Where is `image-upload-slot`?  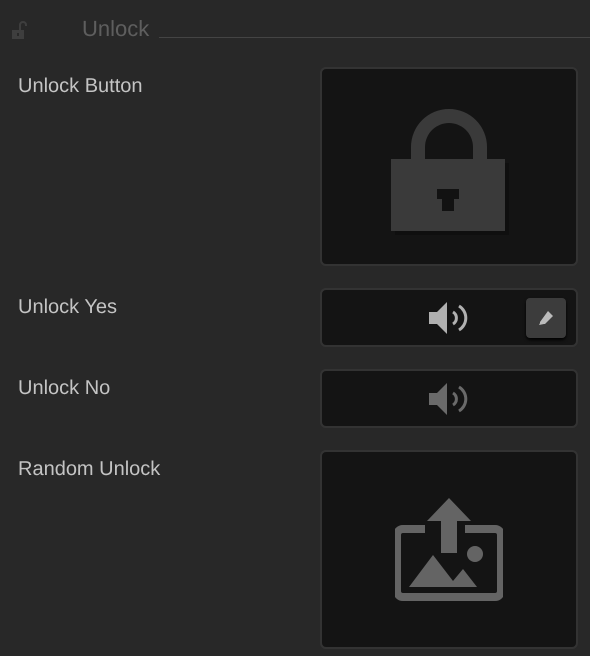 image-upload-slot is located at coordinates (449, 549).